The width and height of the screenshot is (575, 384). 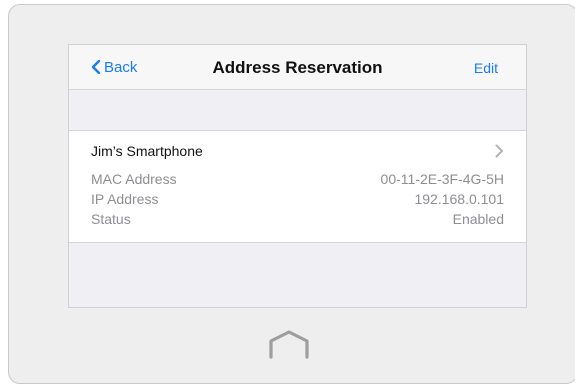 I want to click on device-name: Jim’s Smartphone, so click(x=147, y=151).